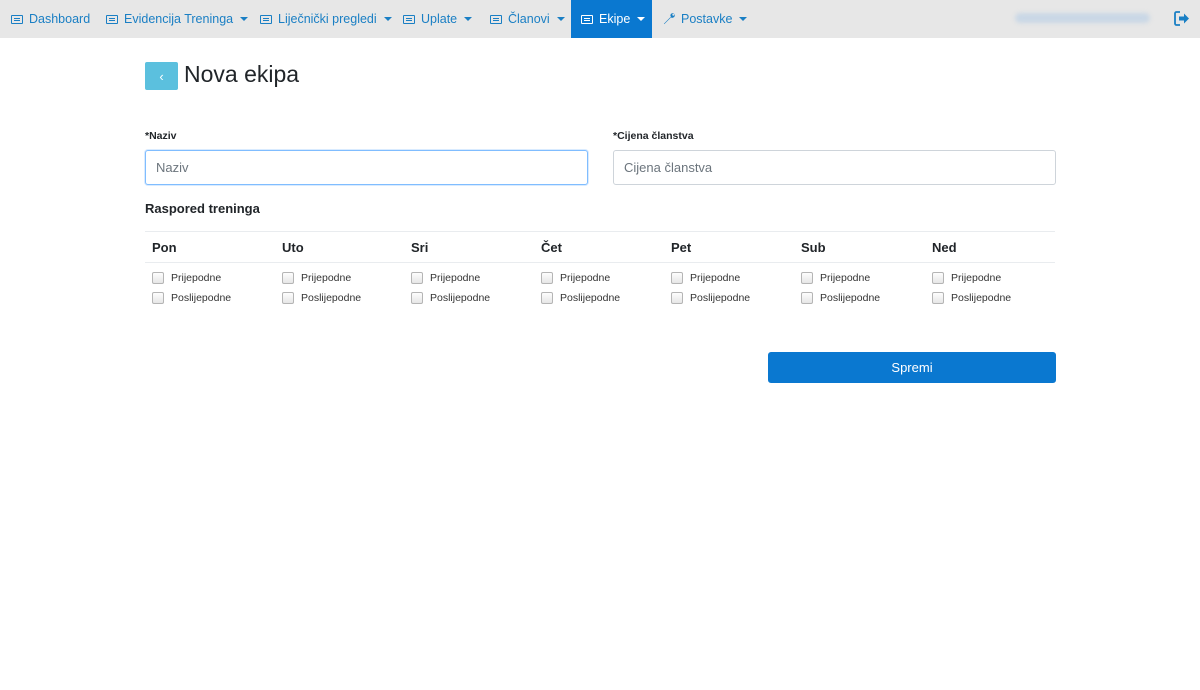 The width and height of the screenshot is (1200, 690). Describe the element at coordinates (164, 247) in the screenshot. I see `day-name: Pon` at that location.